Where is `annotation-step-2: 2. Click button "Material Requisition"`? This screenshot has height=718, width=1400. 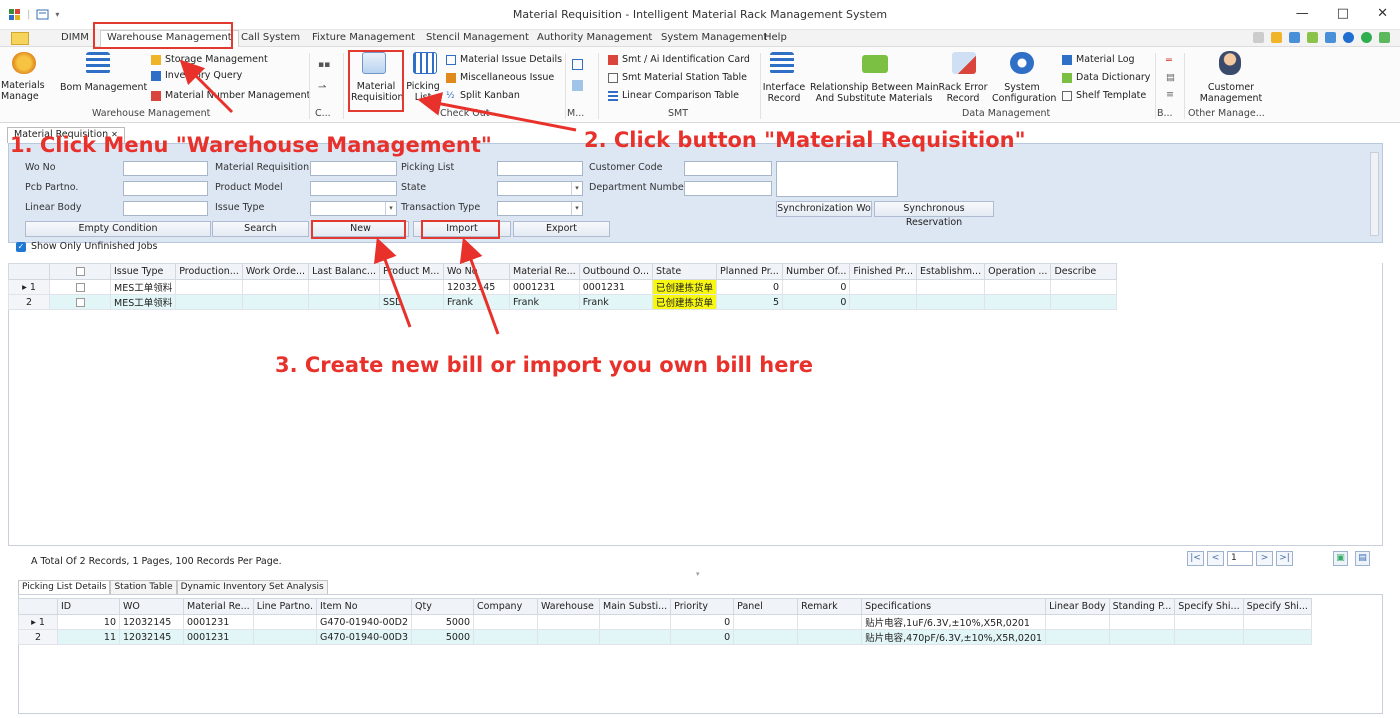 annotation-step-2: 2. Click button "Material Requisition" is located at coordinates (805, 140).